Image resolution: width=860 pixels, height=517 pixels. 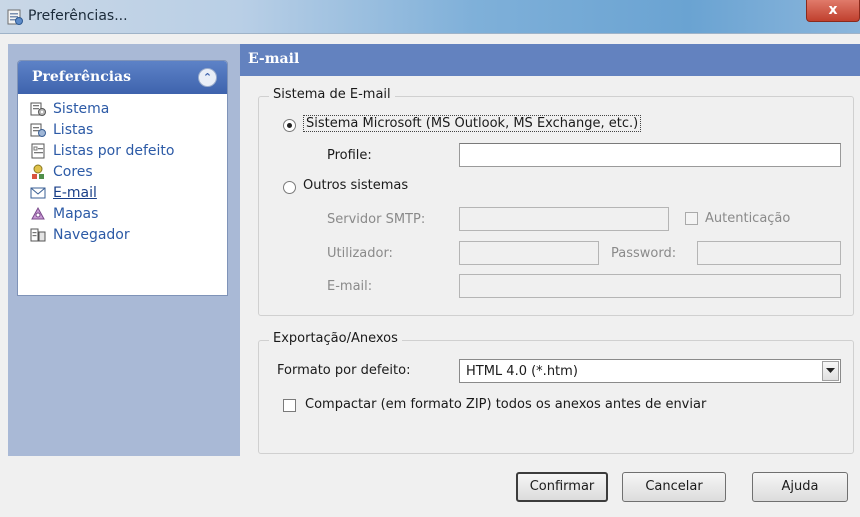 What do you see at coordinates (349, 155) in the screenshot?
I see `profile-label: Profile:` at bounding box center [349, 155].